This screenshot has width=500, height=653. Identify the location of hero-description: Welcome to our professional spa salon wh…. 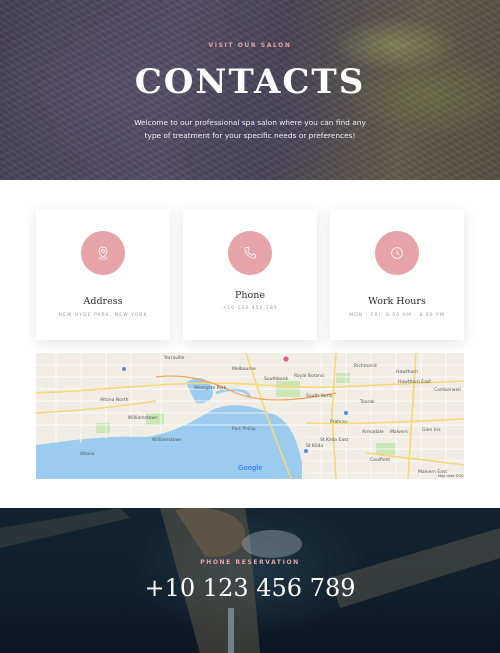
(250, 129).